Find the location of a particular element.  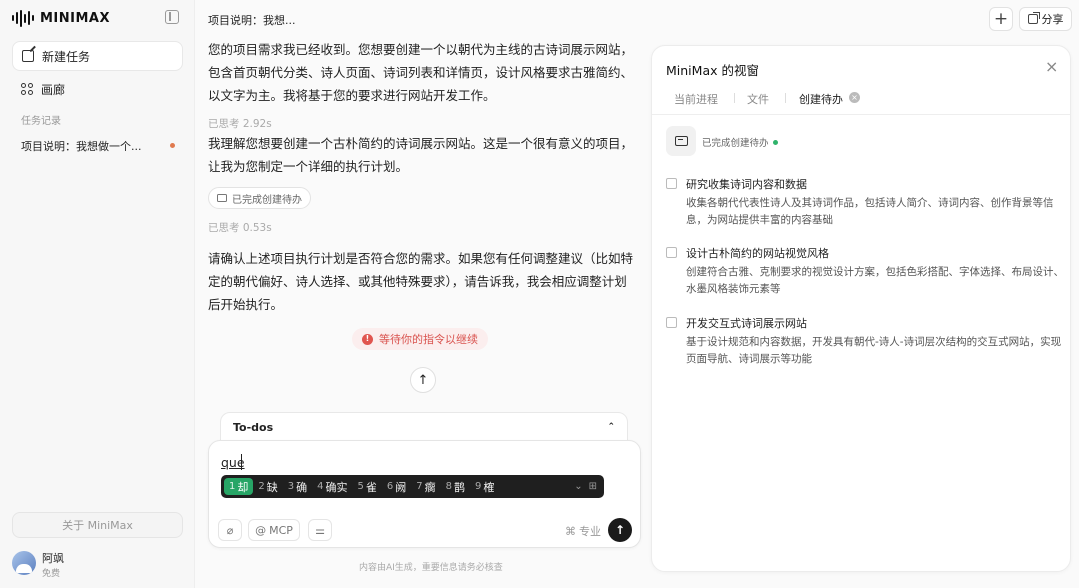

settings-button: ⚌ is located at coordinates (320, 530).